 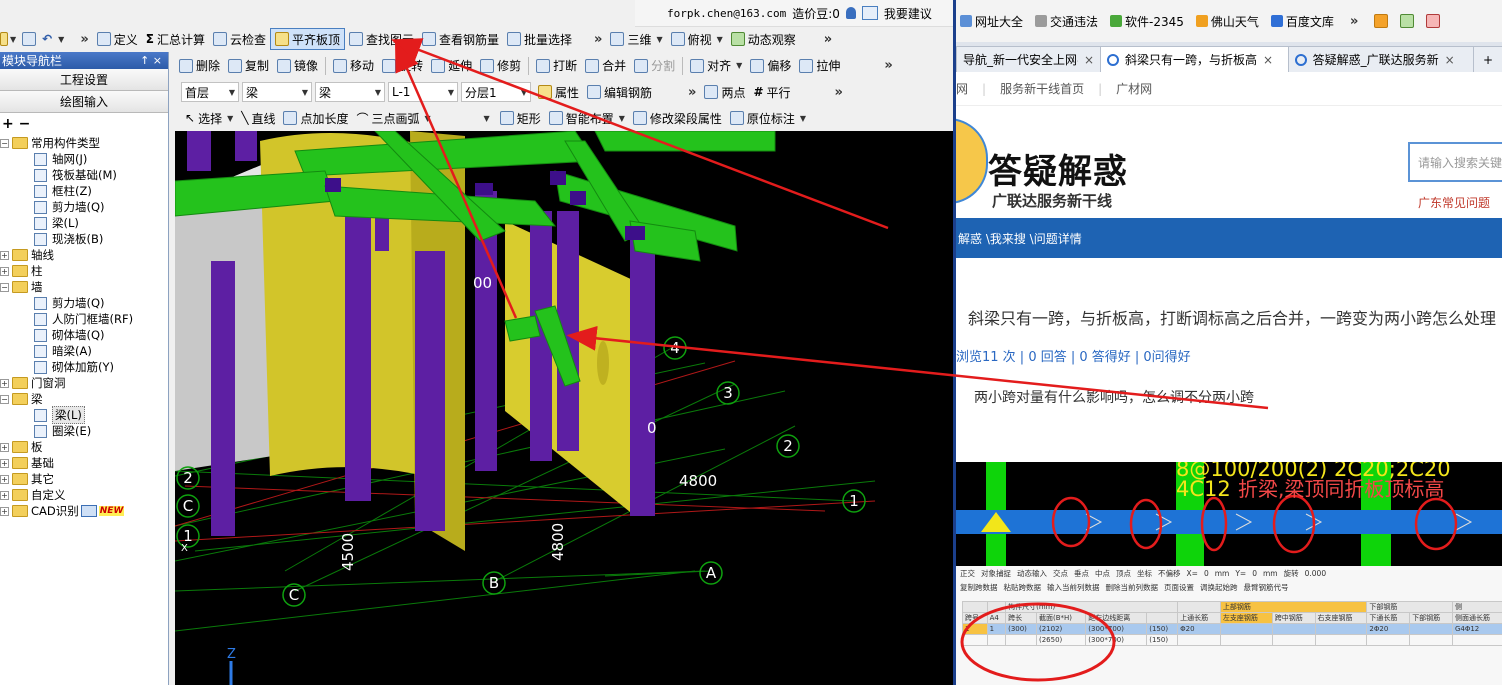 I want to click on drawing-input-button: 绘图输入, so click(x=84, y=102).